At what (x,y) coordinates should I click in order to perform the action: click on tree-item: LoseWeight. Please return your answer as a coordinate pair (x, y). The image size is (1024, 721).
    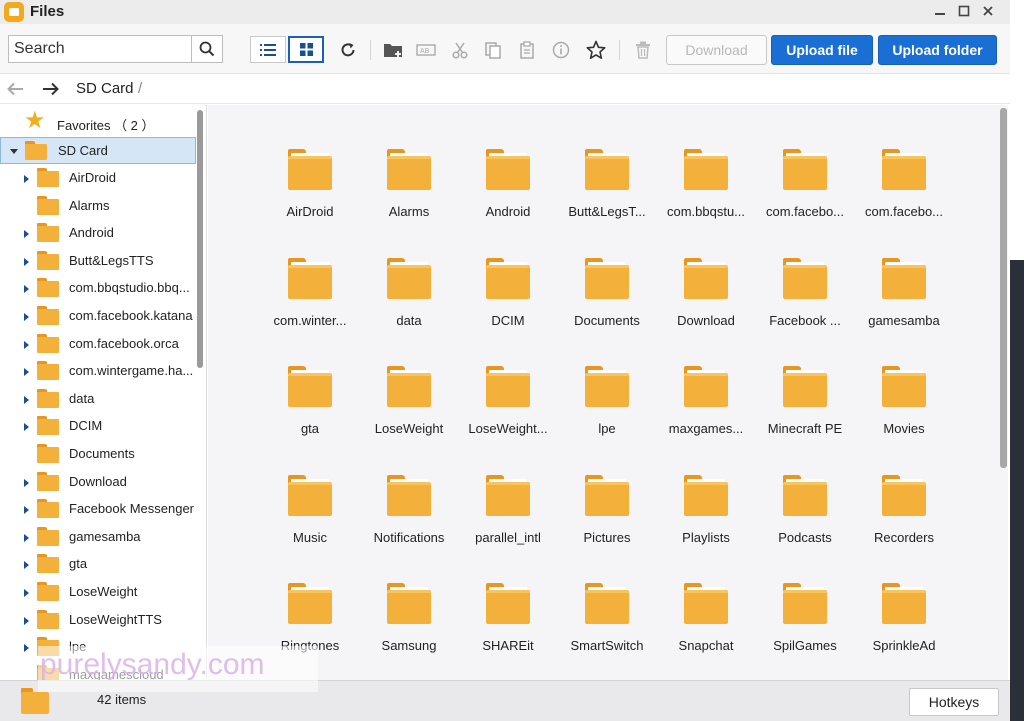
    Looking at the image, I should click on (98, 592).